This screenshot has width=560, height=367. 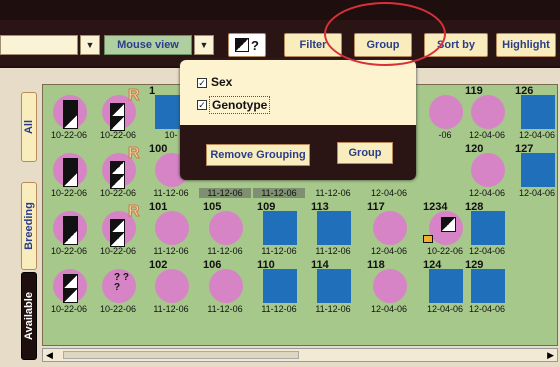 I want to click on mouse-cell: 126 12-04-06, so click(x=536, y=112).